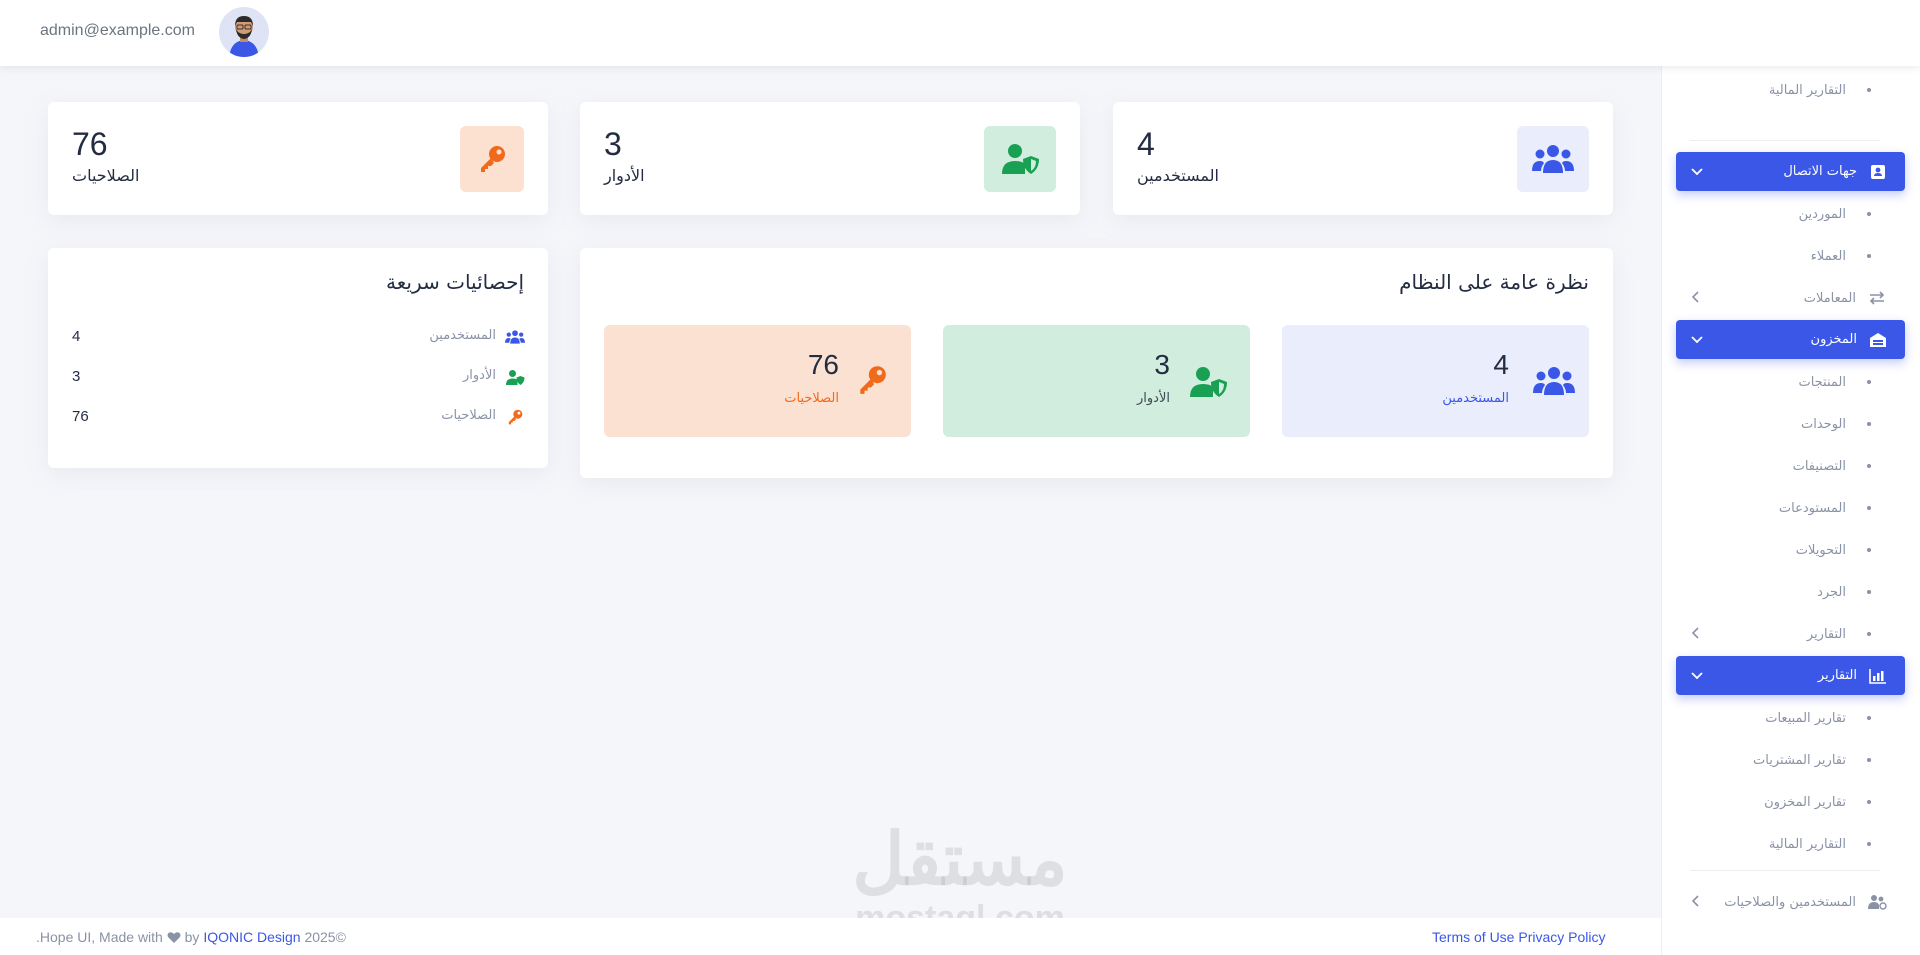  I want to click on overview-label: الصلاحيات, so click(811, 398).